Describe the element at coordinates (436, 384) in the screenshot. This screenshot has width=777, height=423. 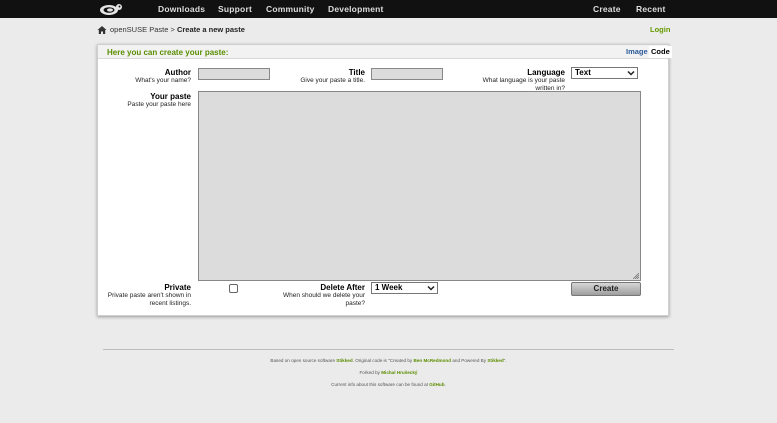
I see `footer-link-github: GitHub` at that location.